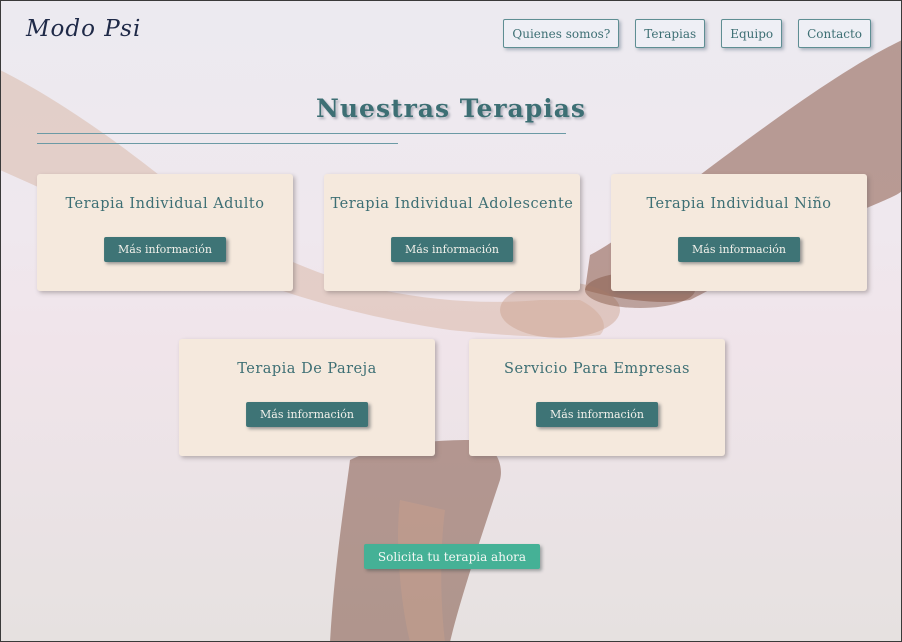 The height and width of the screenshot is (642, 902). I want to click on card-title: Servicio Para Empresas, so click(597, 369).